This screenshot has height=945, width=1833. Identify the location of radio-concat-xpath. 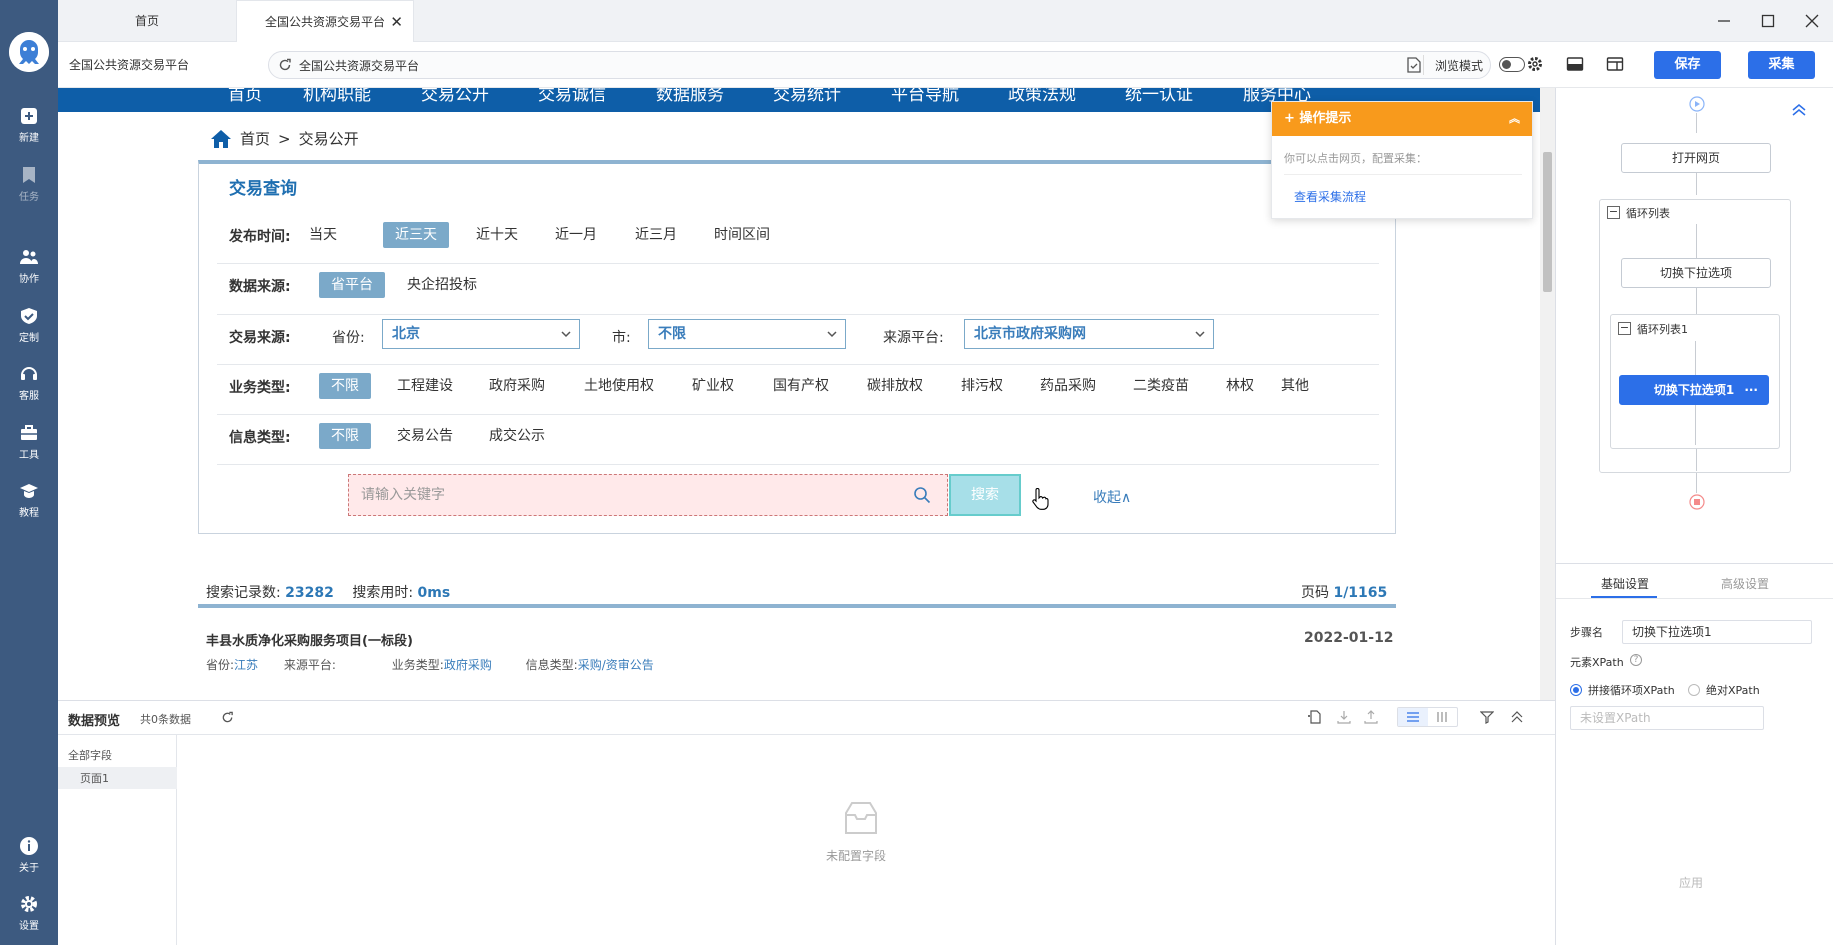
(1576, 690).